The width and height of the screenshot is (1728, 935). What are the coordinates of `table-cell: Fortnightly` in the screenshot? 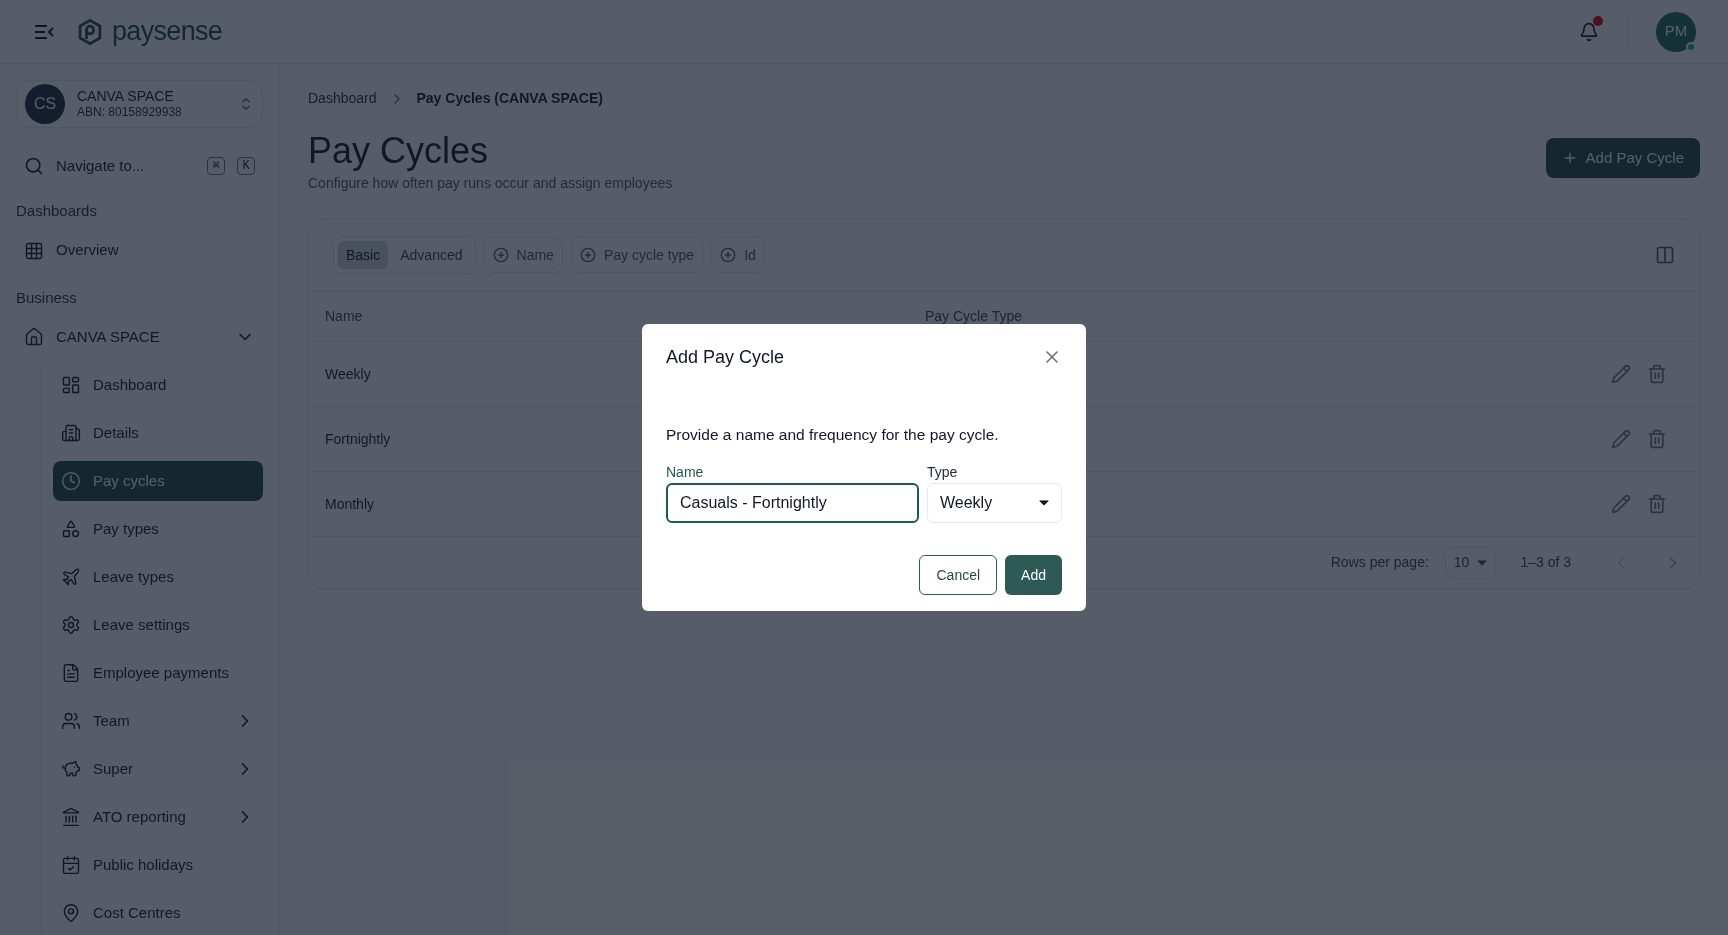 It's located at (358, 439).